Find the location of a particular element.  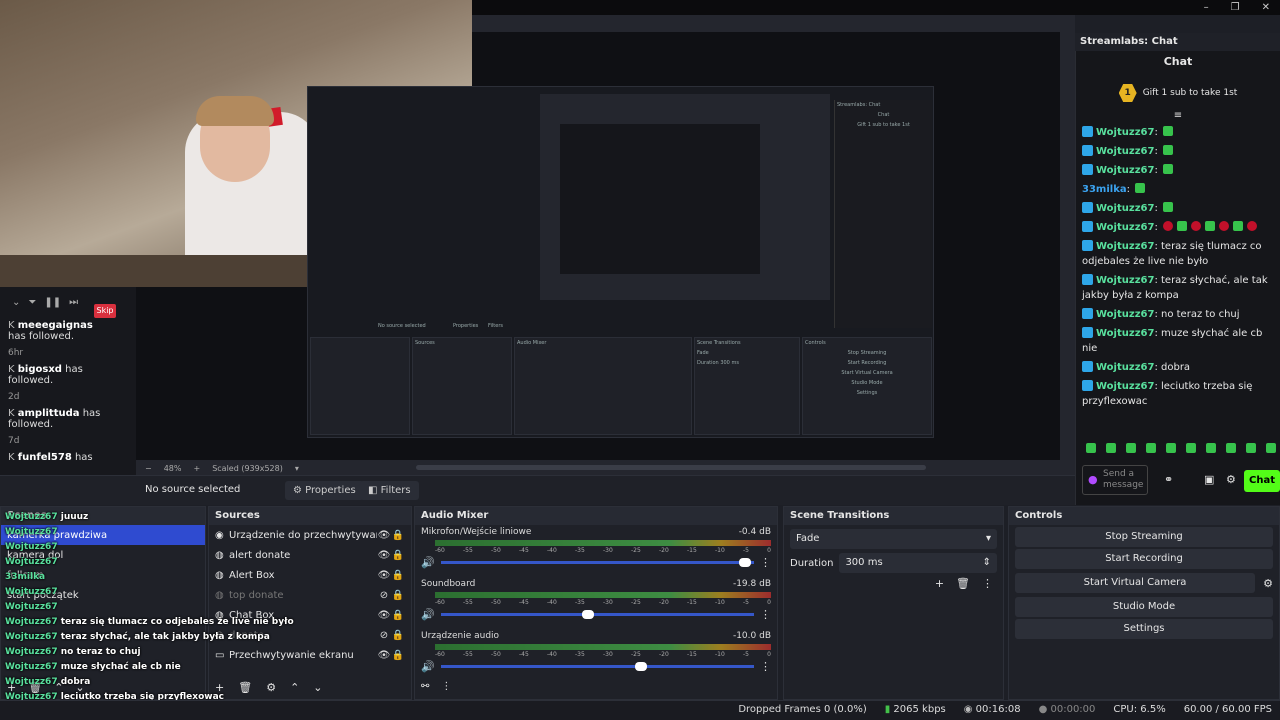

people-icon: ⚭ is located at coordinates (1168, 479).